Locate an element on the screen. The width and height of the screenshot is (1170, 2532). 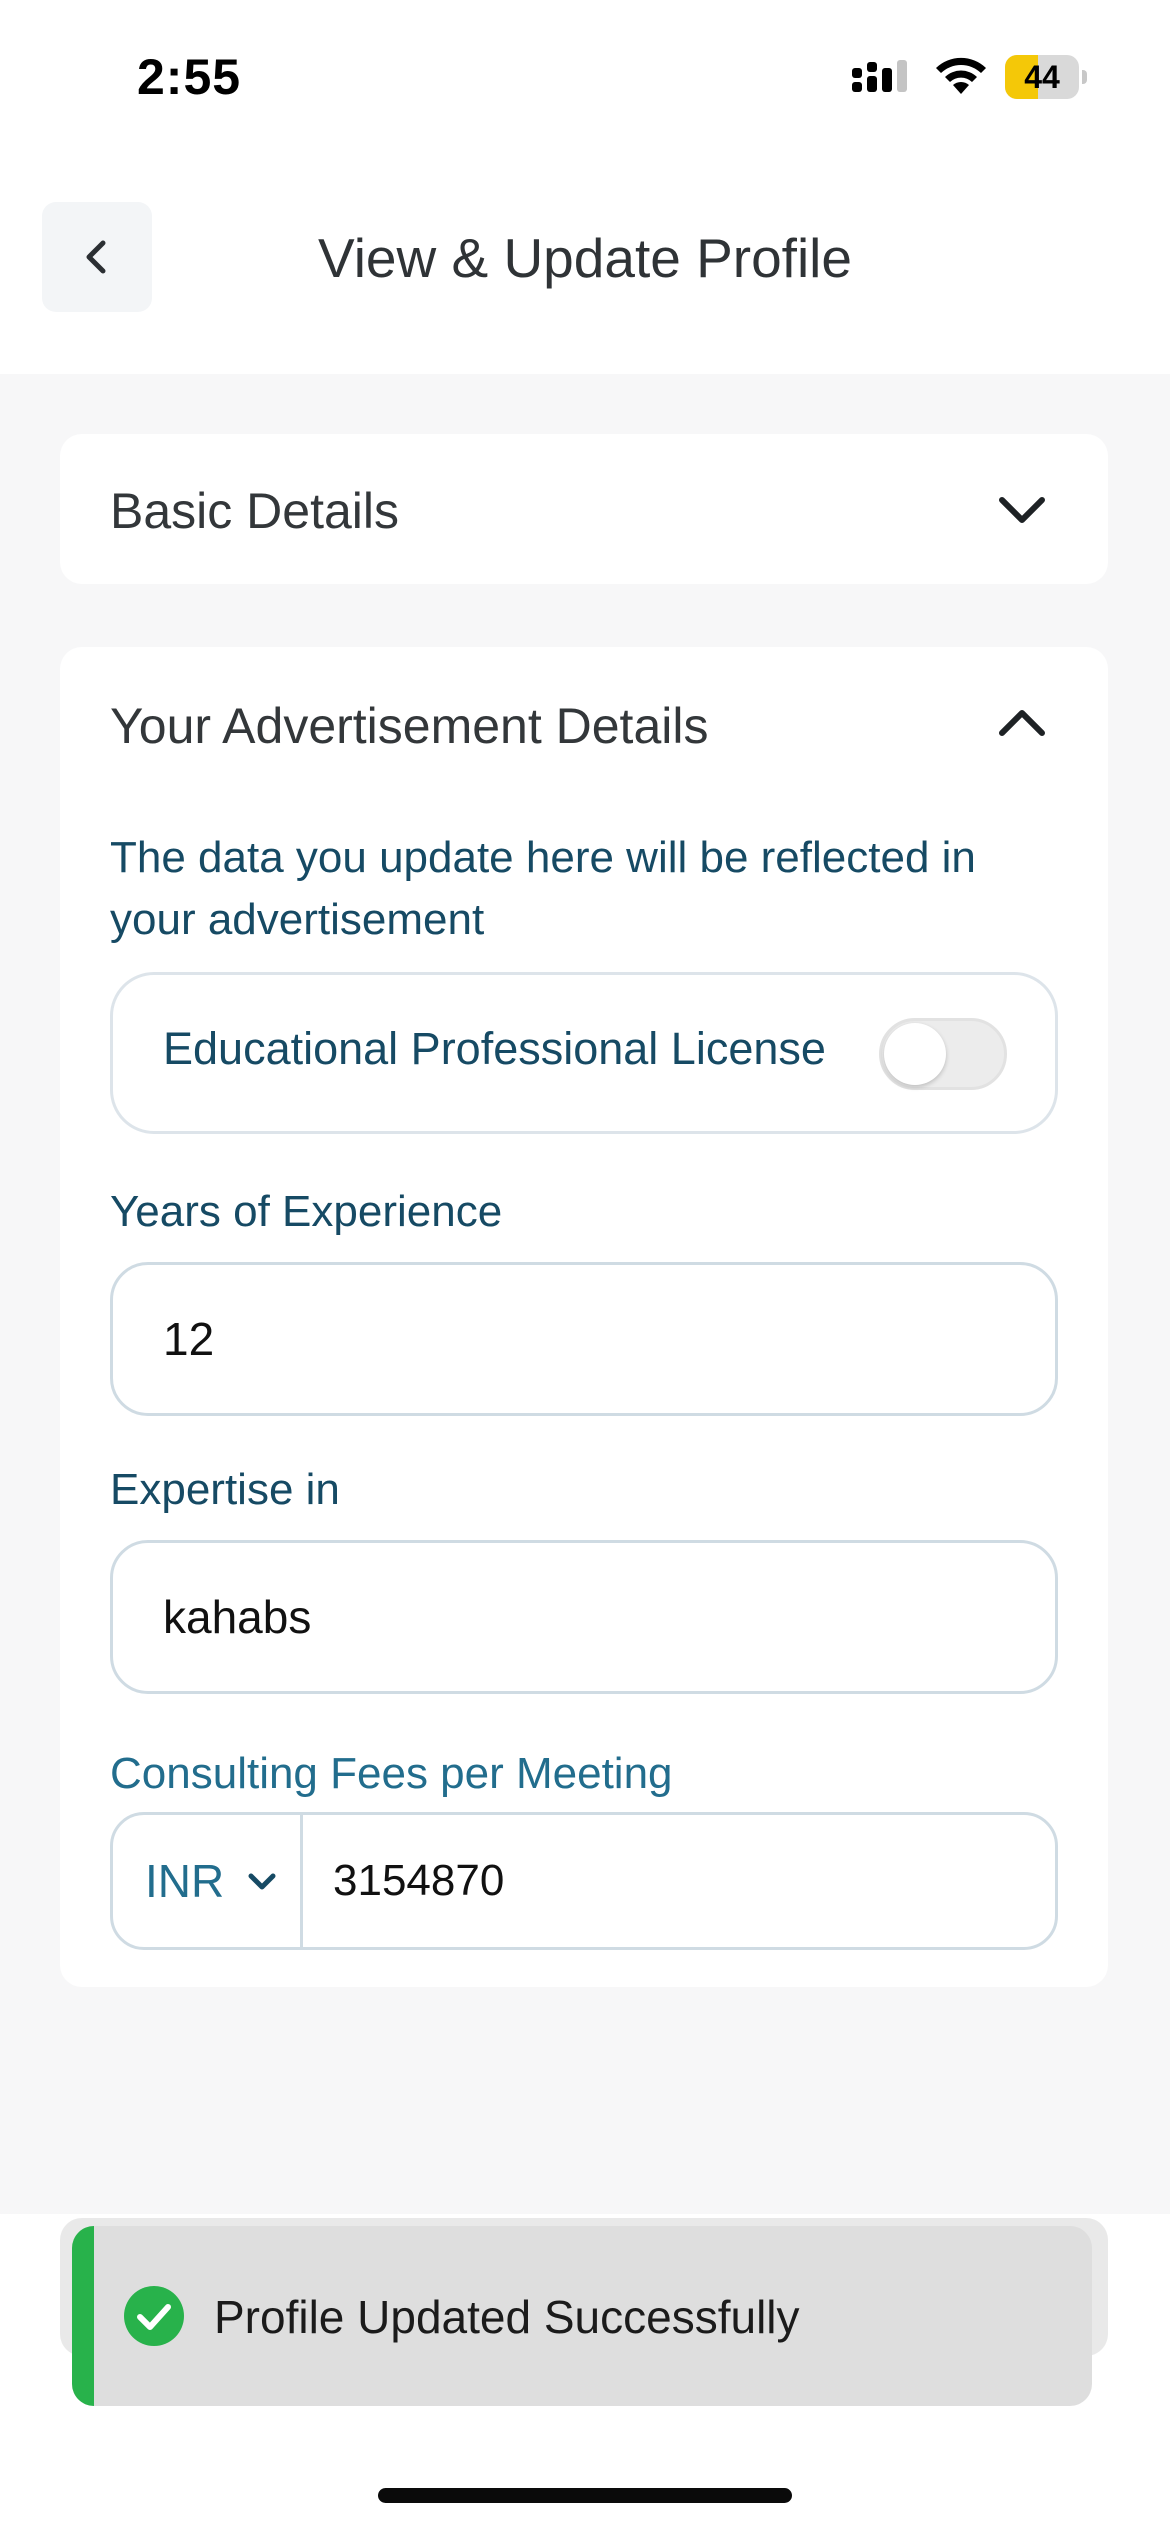
success-toast: Profile Updated Successfully is located at coordinates (582, 2316).